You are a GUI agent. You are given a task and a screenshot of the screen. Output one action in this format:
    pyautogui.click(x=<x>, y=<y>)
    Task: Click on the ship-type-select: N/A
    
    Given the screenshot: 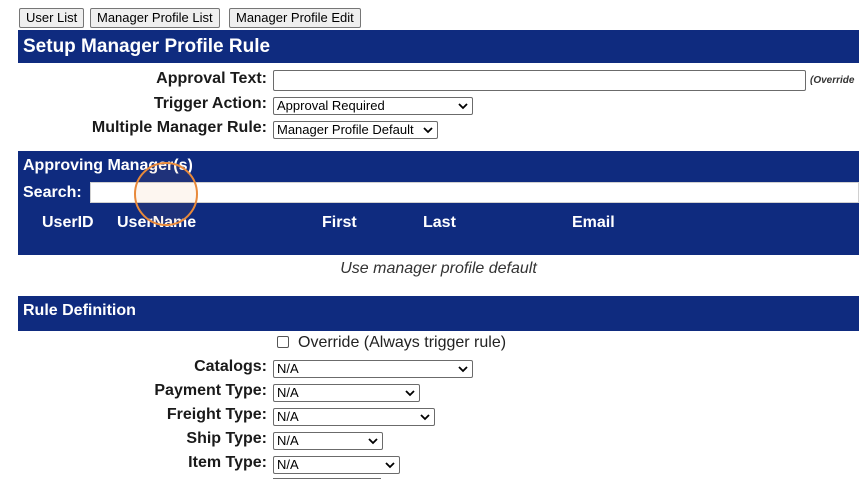 What is the action you would take?
    pyautogui.click(x=328, y=441)
    